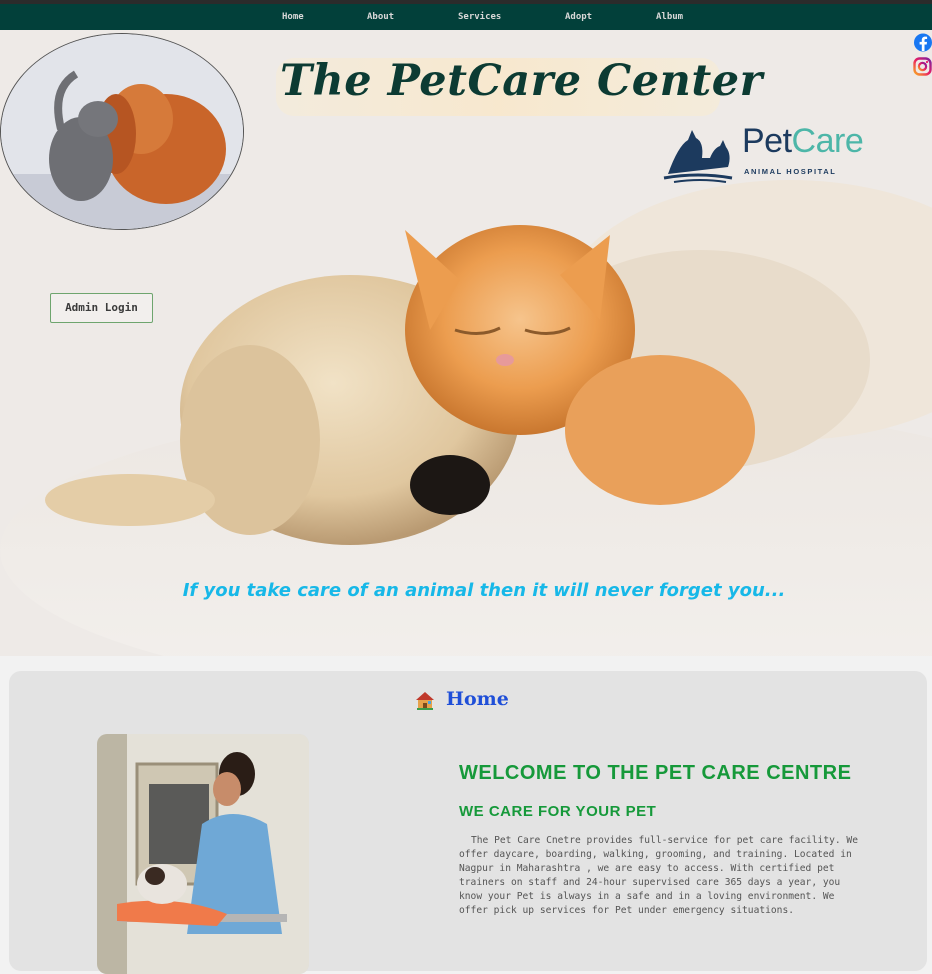  What do you see at coordinates (380, 17) in the screenshot?
I see `nav-about: About` at bounding box center [380, 17].